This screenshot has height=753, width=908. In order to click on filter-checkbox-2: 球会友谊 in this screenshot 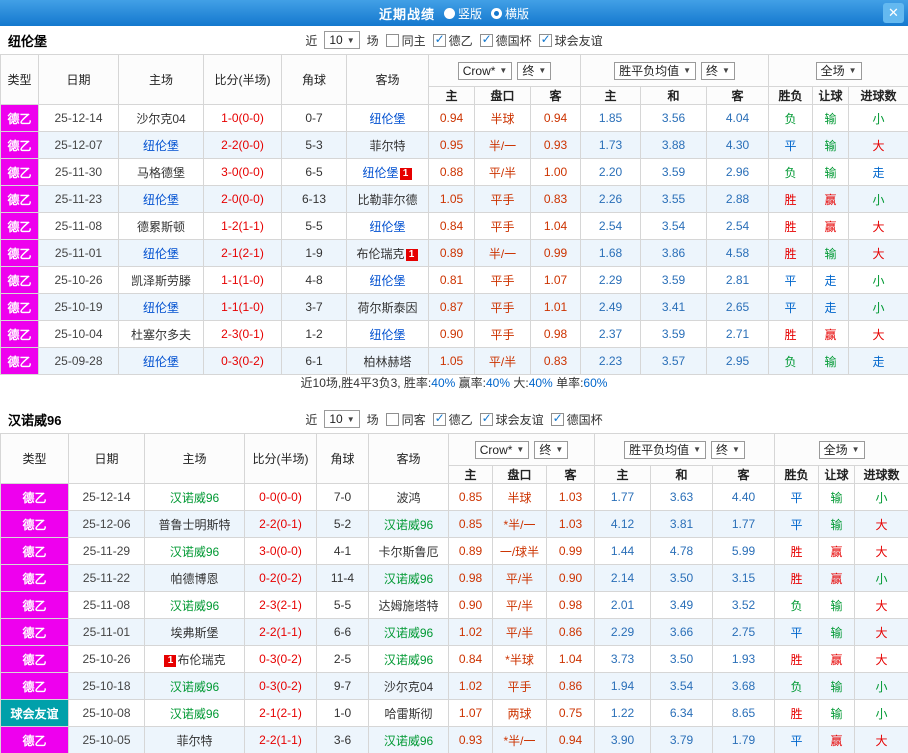, I will do `click(511, 419)`.